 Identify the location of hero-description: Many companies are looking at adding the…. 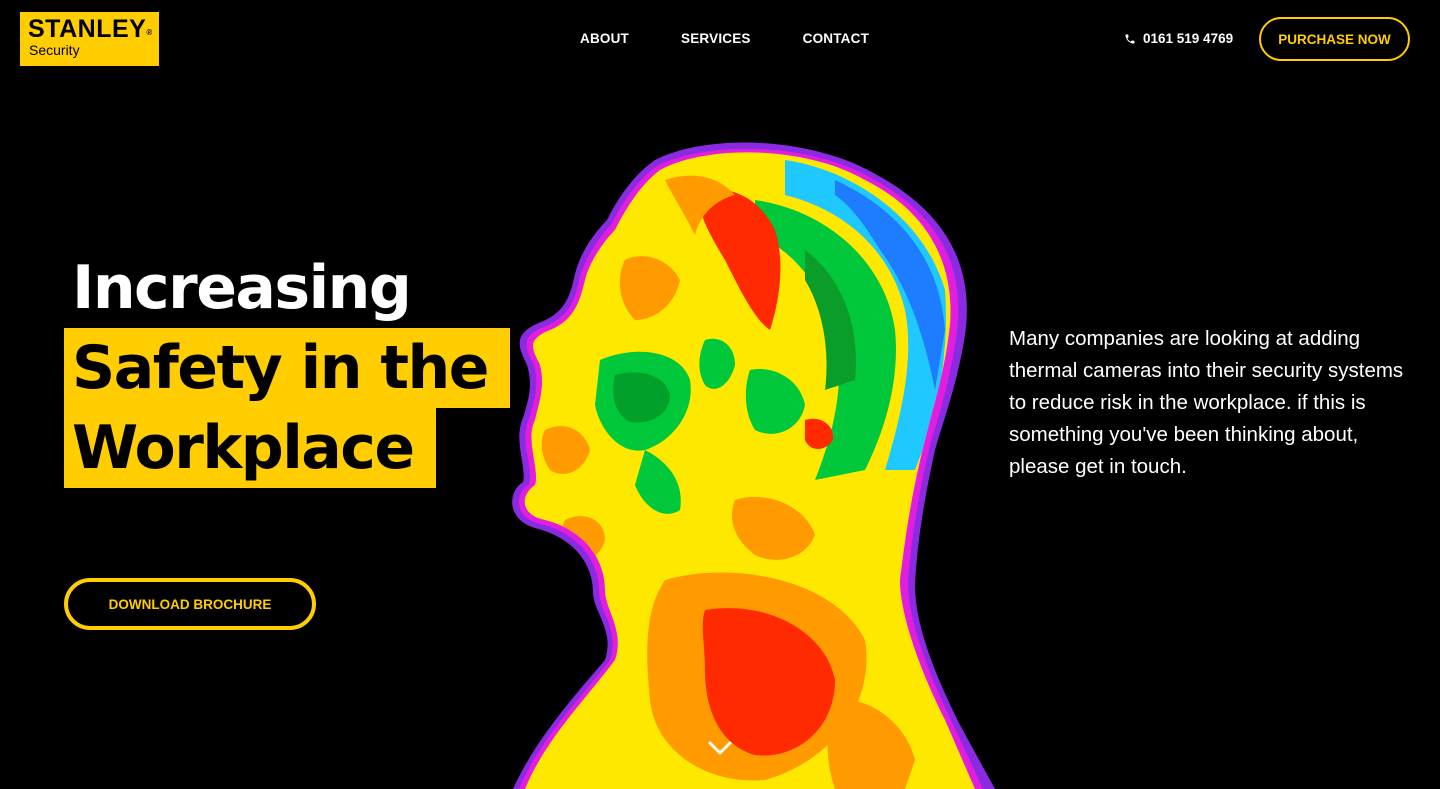
(1206, 402).